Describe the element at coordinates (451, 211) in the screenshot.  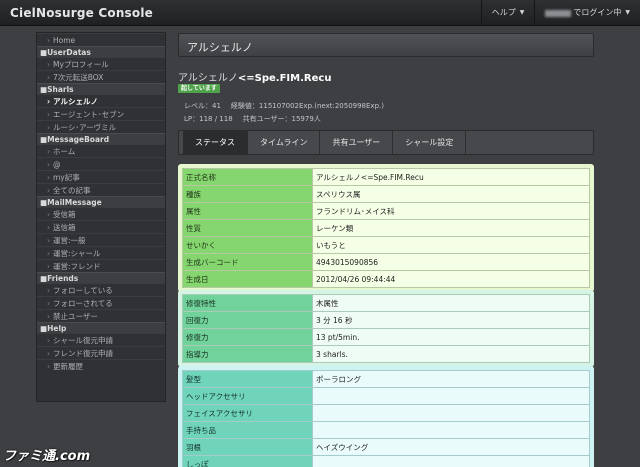
I see `row-value: フランドリム･メイス科` at that location.